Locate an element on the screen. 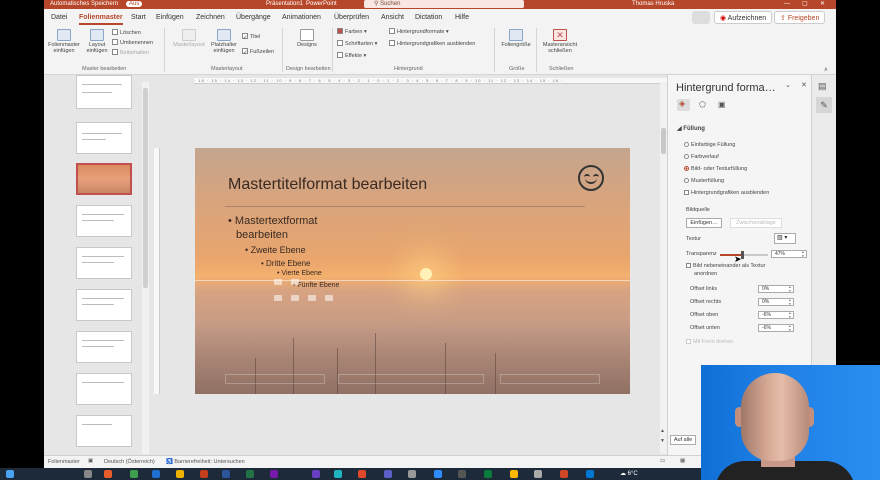  offset-right-input: 0% is located at coordinates (776, 302).